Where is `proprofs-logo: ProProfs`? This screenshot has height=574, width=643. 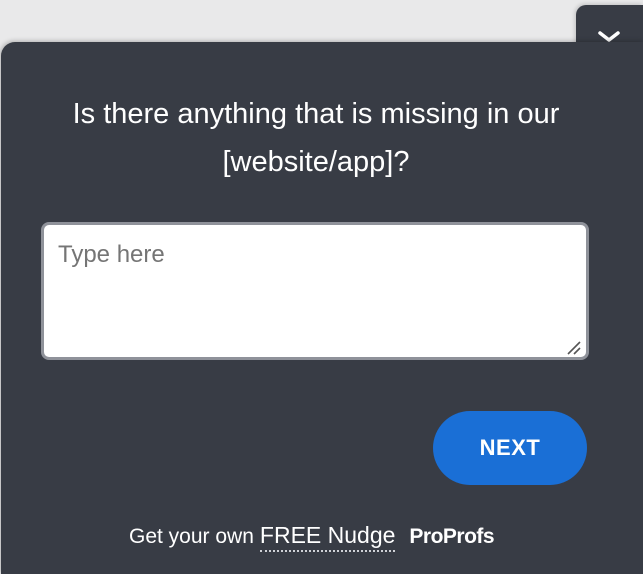 proprofs-logo: ProProfs is located at coordinates (451, 537).